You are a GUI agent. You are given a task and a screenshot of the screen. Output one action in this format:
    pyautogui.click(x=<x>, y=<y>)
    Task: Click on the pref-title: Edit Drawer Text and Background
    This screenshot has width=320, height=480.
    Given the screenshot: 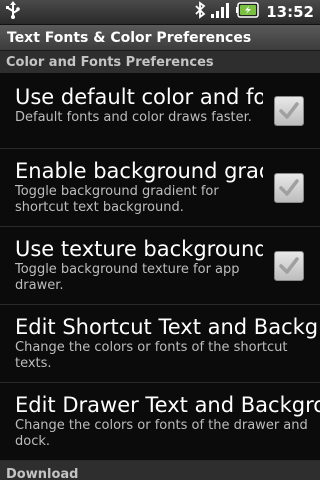 What is the action you would take?
    pyautogui.click(x=167, y=405)
    